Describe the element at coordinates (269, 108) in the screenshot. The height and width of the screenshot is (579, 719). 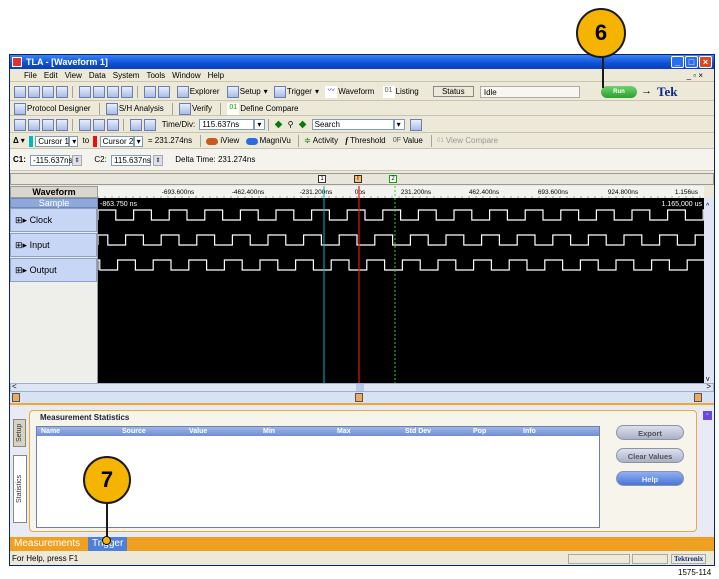
I see `define-compare-button: Define Compare` at that location.